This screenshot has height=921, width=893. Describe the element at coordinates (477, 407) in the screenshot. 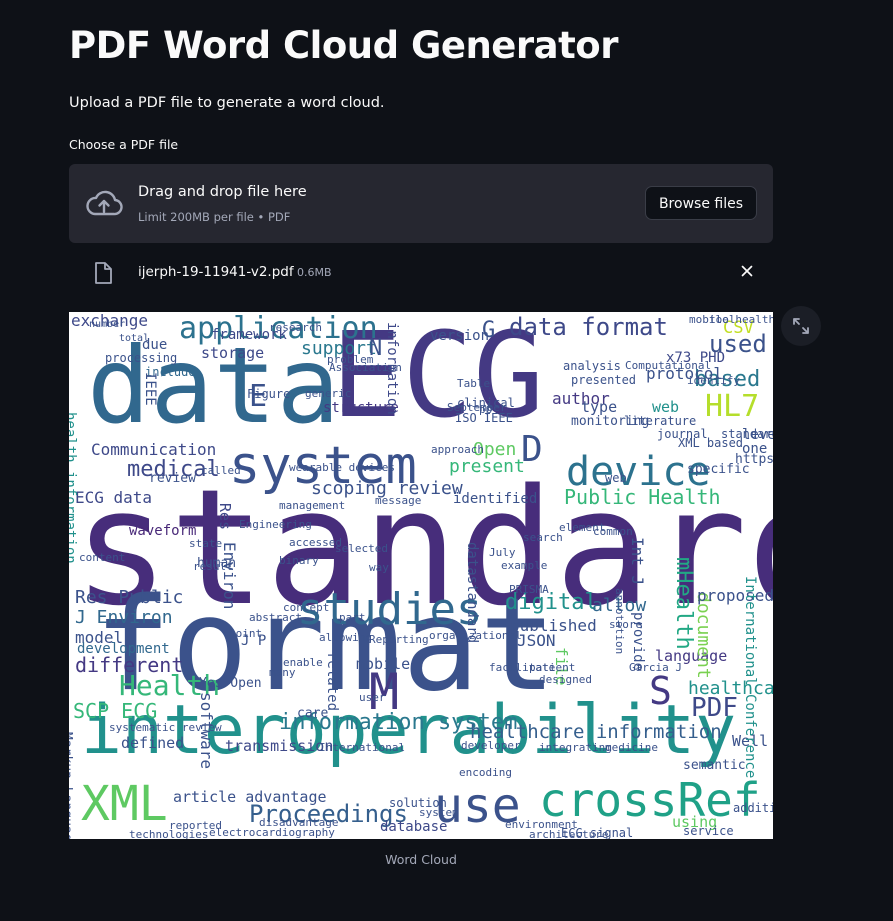

I see `word-cloud-word: September` at that location.